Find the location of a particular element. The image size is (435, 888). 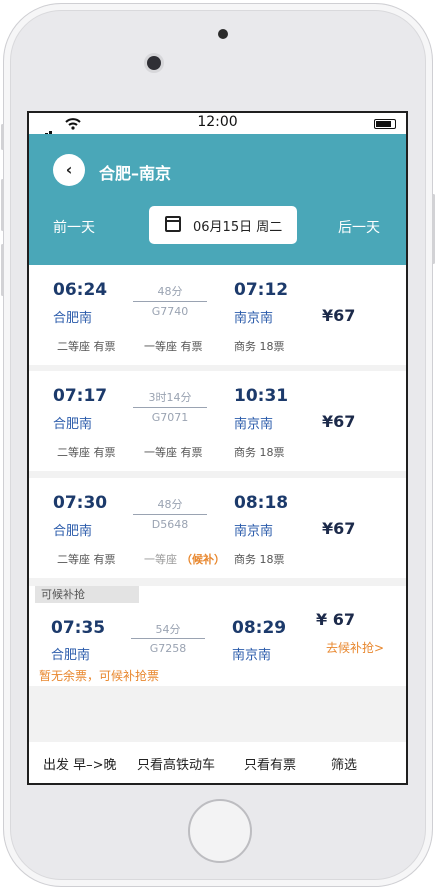

filter-button: 筛选 is located at coordinates (344, 763).